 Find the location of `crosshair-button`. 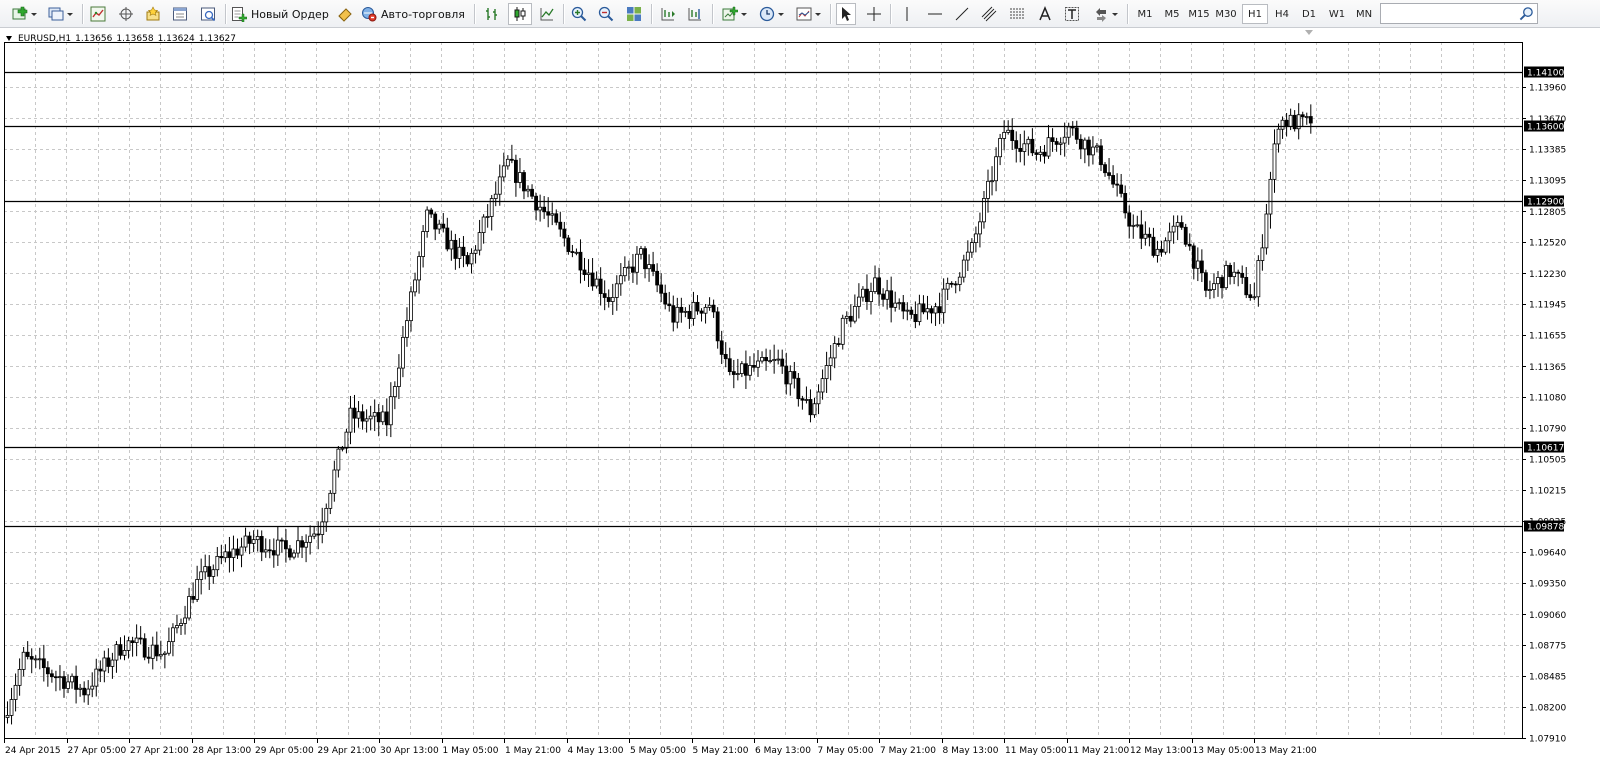

crosshair-button is located at coordinates (874, 14).